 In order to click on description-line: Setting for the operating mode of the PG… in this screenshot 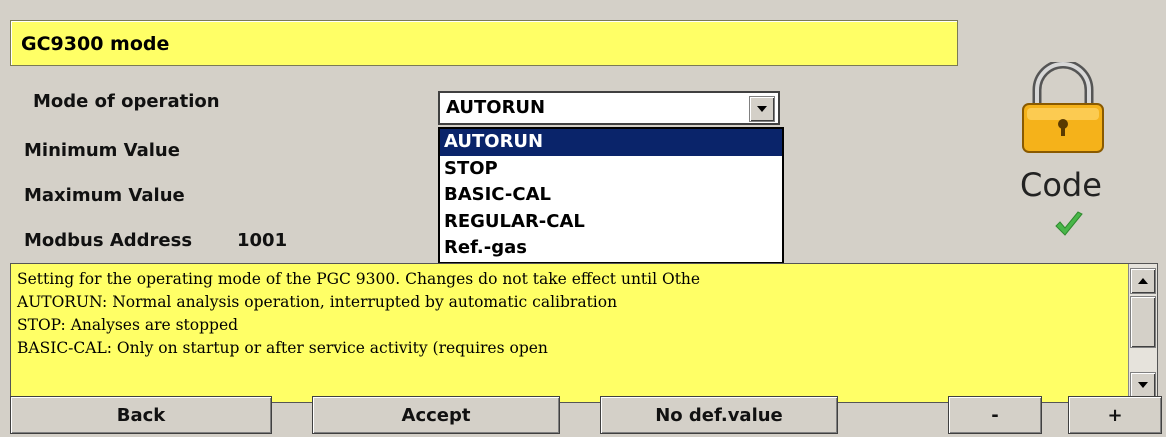, I will do `click(359, 279)`.